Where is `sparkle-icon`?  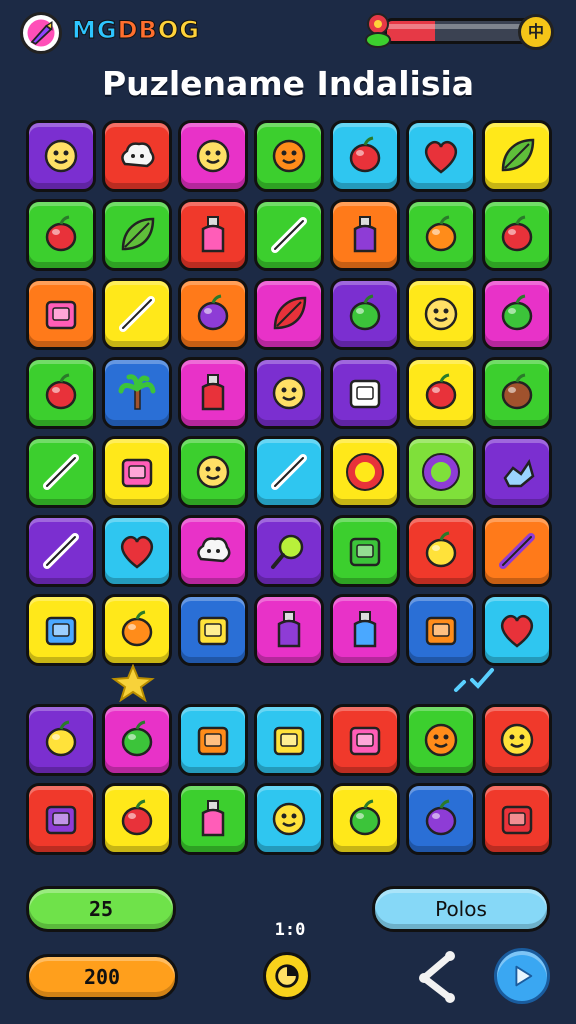 sparkle-icon is located at coordinates (474, 680).